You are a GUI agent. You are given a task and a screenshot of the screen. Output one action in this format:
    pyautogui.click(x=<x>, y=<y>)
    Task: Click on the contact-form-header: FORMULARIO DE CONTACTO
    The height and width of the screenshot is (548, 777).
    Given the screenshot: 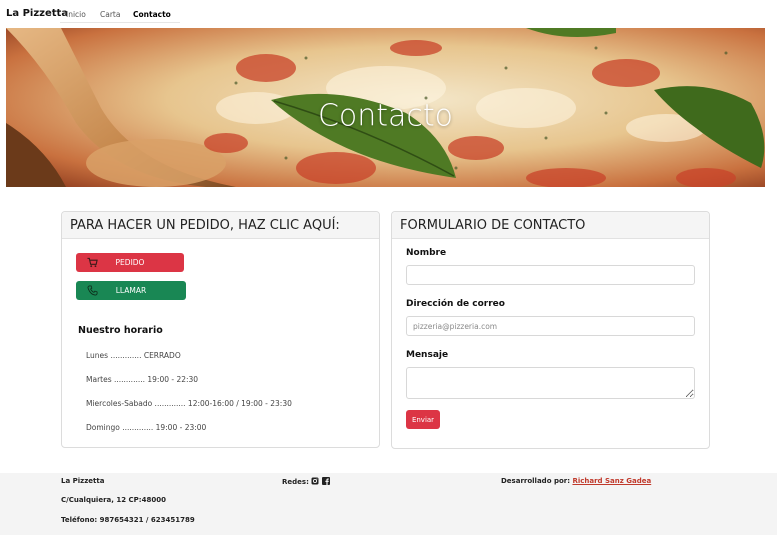 What is the action you would take?
    pyautogui.click(x=550, y=225)
    